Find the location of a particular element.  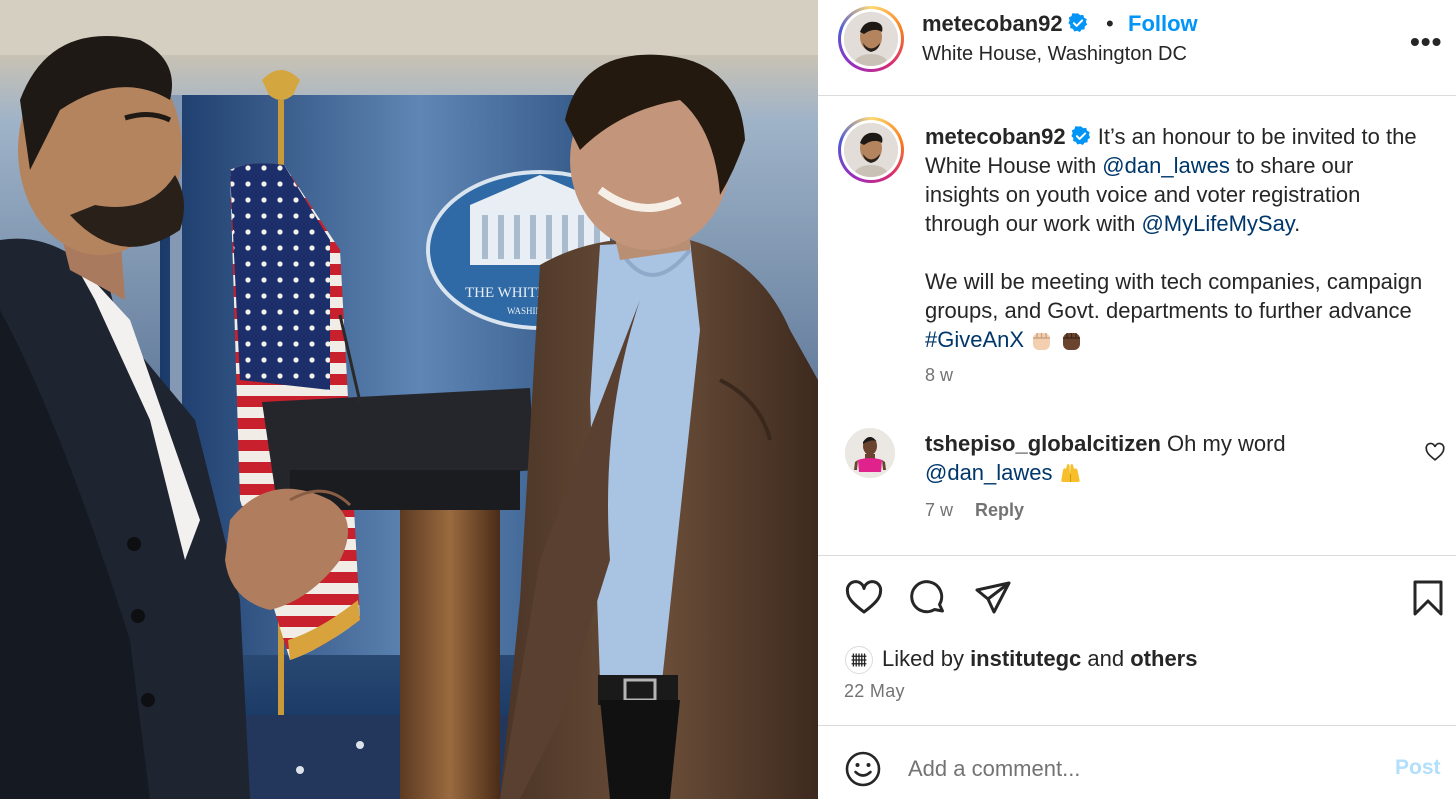

mention-dan-lawes: @dan_lawes is located at coordinates (1166, 165).